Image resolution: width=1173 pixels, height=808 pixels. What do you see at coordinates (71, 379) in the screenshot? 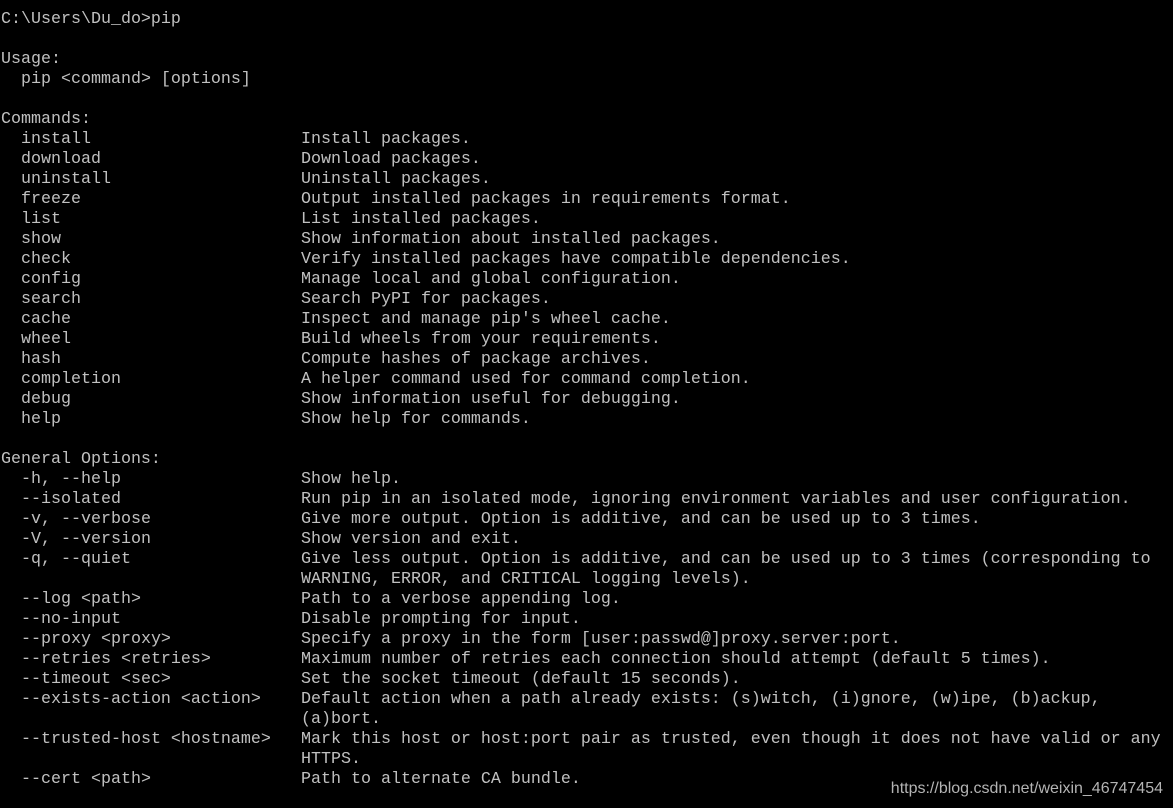
I see `command-row-name: completion` at bounding box center [71, 379].